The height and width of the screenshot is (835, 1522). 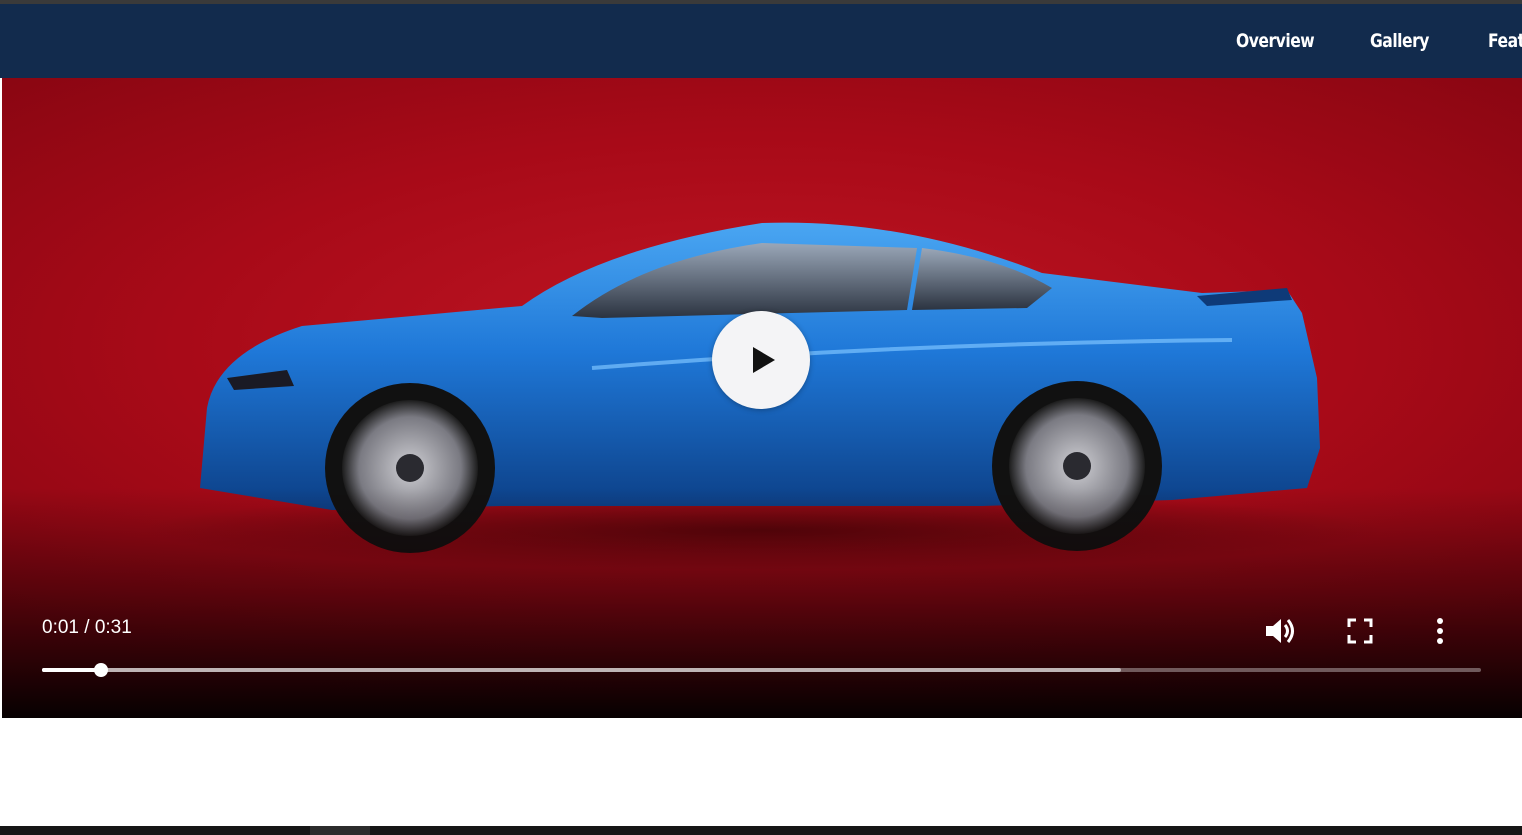 What do you see at coordinates (761, 41) in the screenshot?
I see `site-navbar: Overview Gallery Feat` at bounding box center [761, 41].